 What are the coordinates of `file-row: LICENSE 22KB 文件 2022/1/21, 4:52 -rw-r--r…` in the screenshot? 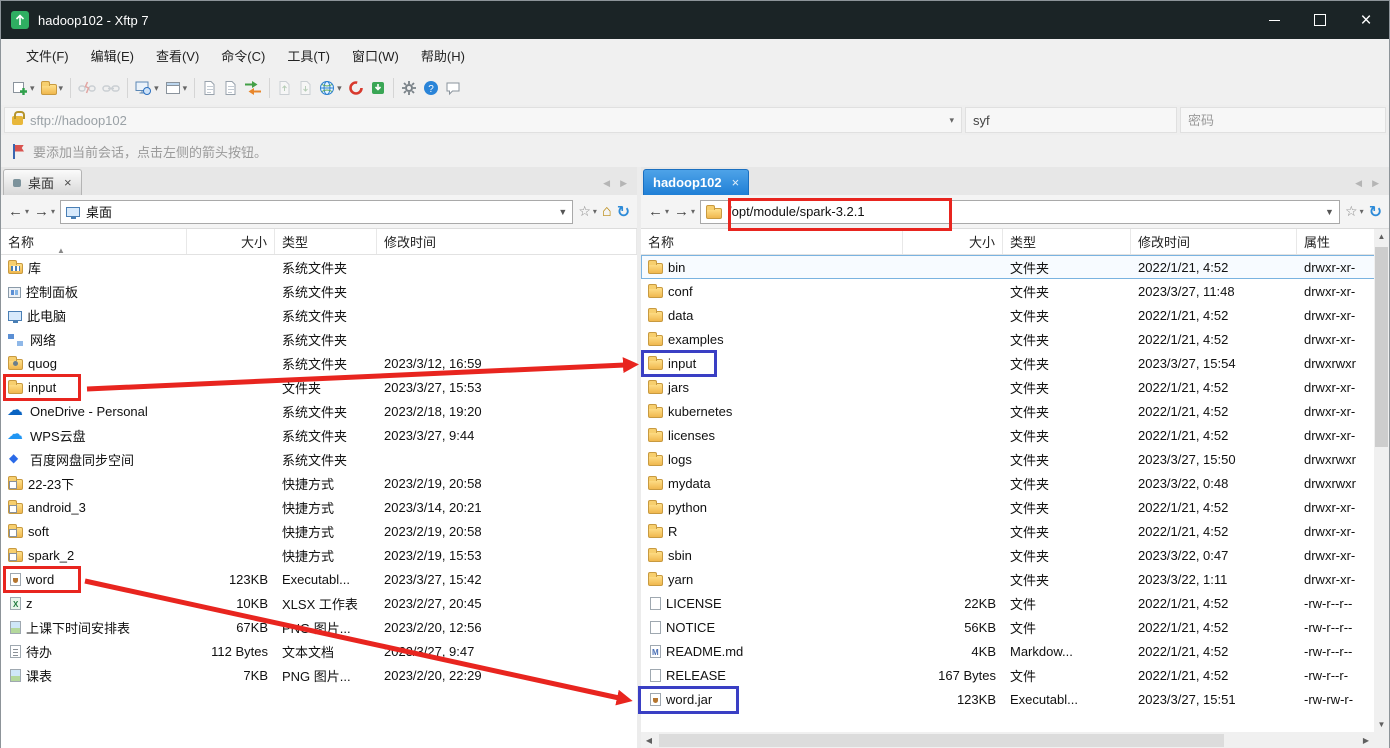 It's located at (1008, 603).